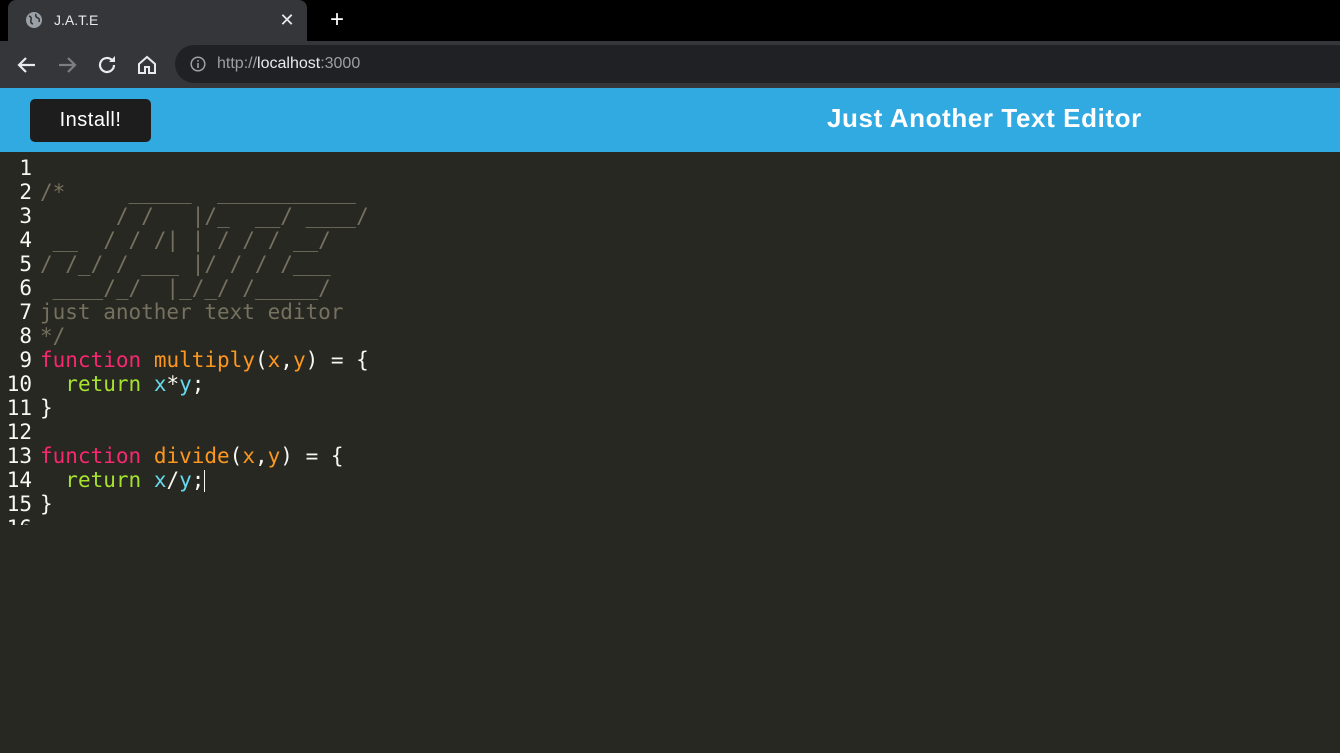  Describe the element at coordinates (157, 20) in the screenshot. I see `browser-tab: J.A.T.E ✕` at that location.